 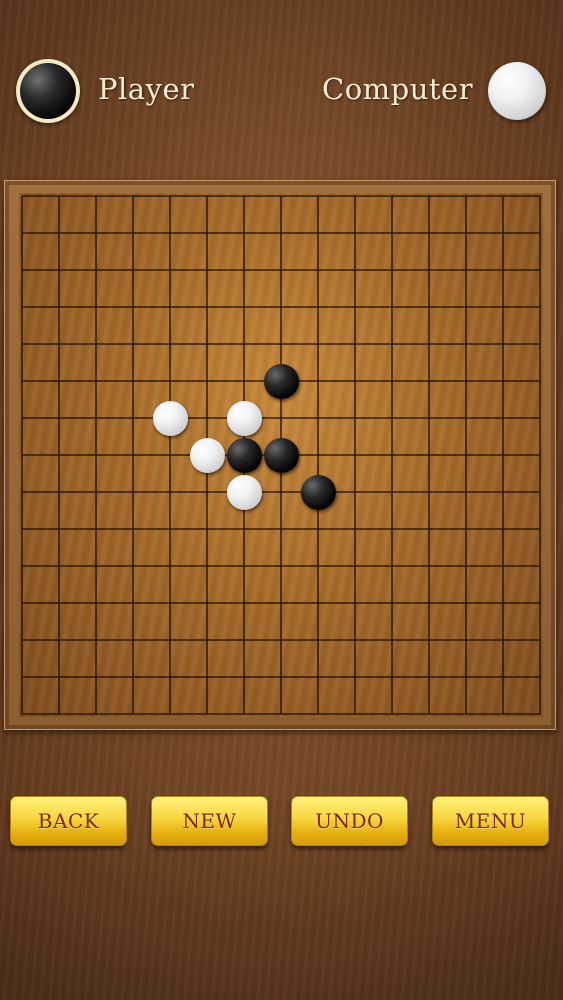 I want to click on computer-stone-icon, so click(x=517, y=91).